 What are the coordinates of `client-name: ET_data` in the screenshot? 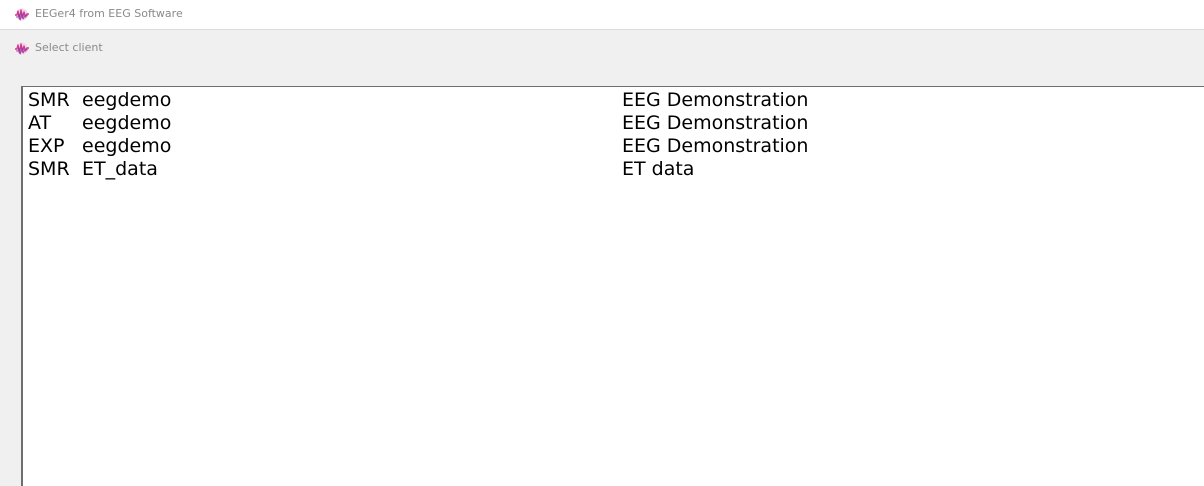 It's located at (120, 169).